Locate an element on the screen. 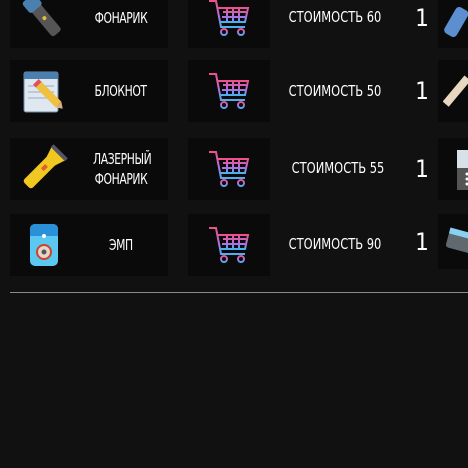 This screenshot has width=468, height=468. item-name: БЛОКНОТ is located at coordinates (121, 91).